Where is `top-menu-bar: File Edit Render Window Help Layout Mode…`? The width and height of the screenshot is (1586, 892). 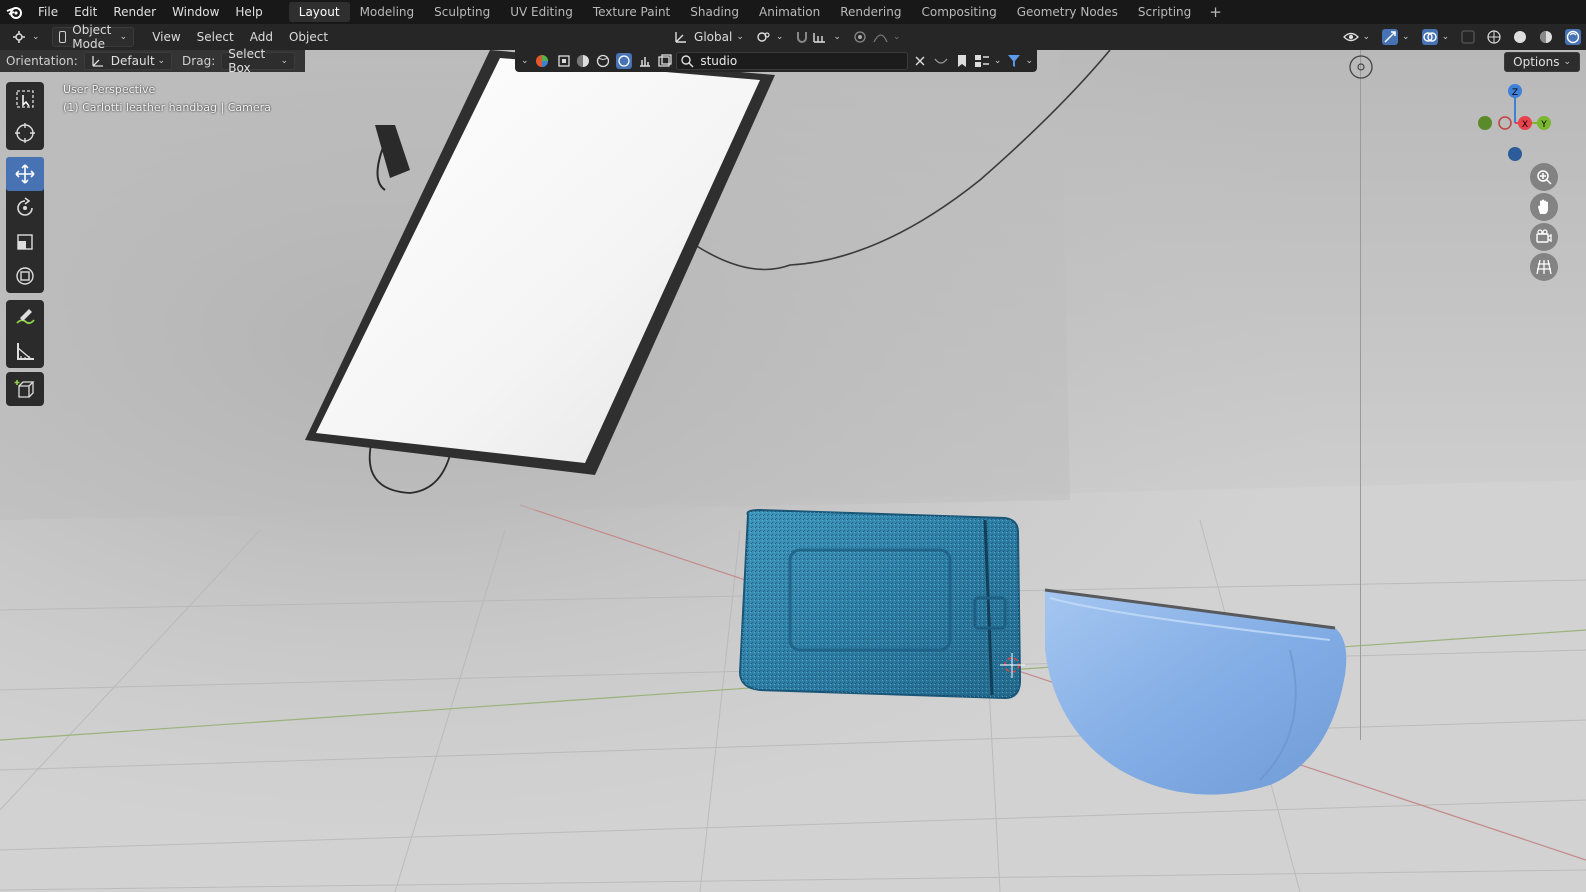
top-menu-bar: File Edit Render Window Help Layout Mode… is located at coordinates (793, 12).